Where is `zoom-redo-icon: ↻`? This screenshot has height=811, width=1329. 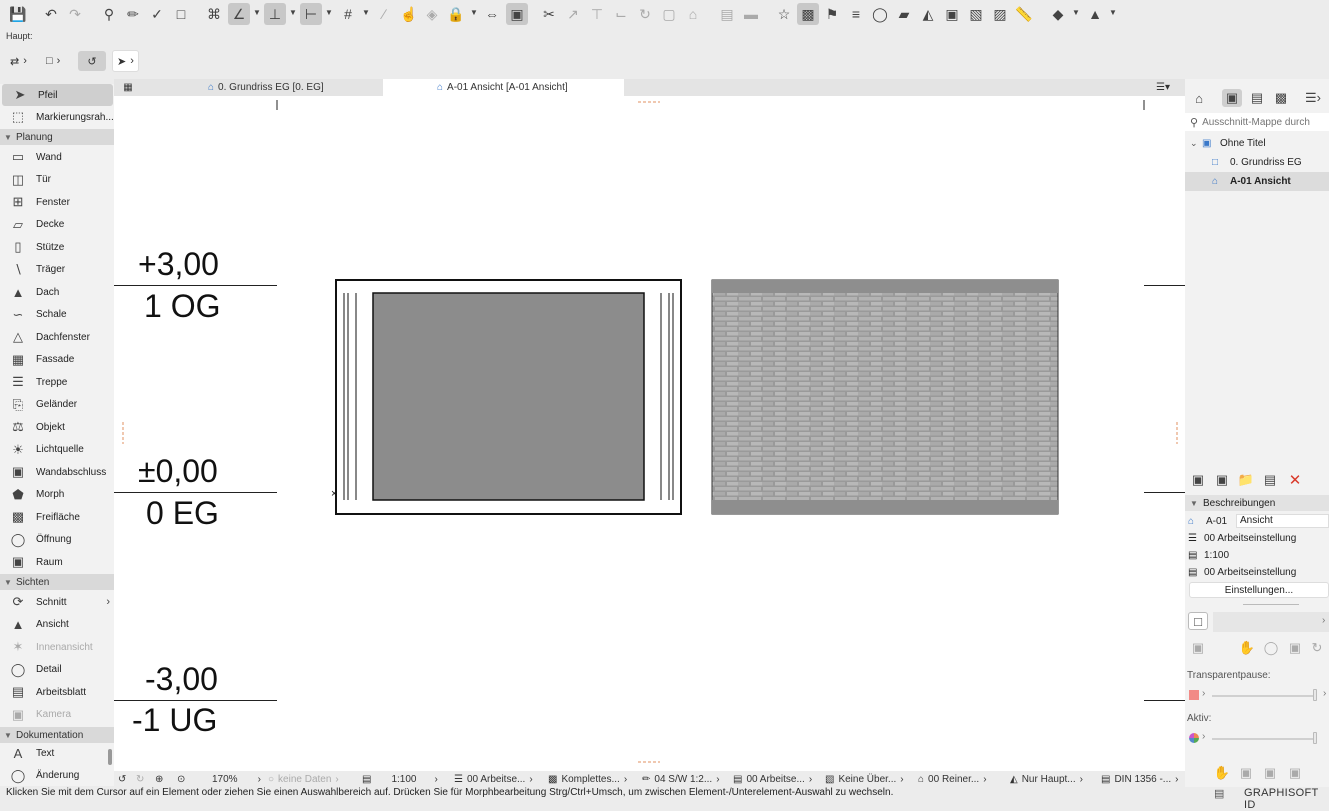 zoom-redo-icon: ↻ is located at coordinates (140, 779).